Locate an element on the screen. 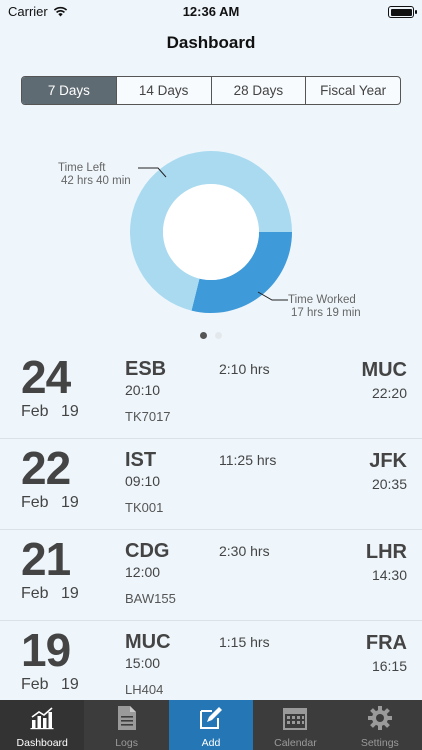  time-worked-label: Time Worked 17 hrs 19 min is located at coordinates (324, 307).